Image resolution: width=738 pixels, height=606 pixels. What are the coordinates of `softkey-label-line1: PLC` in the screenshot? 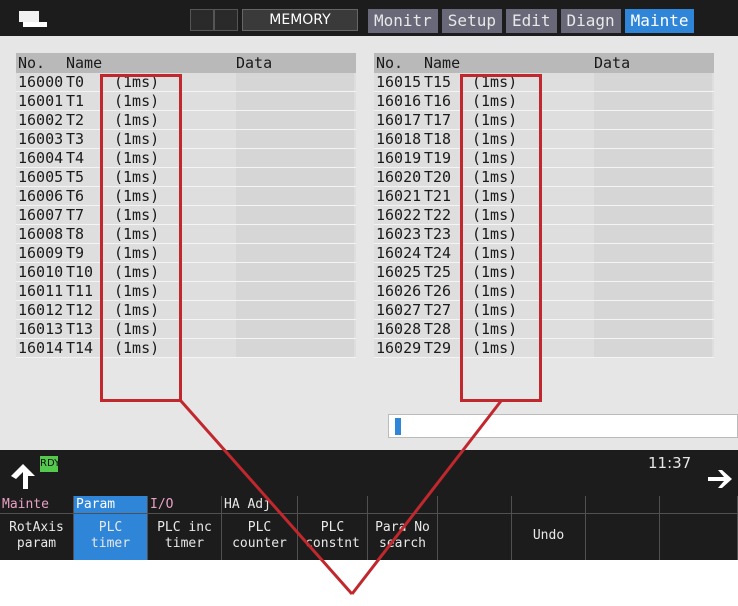 It's located at (110, 527).